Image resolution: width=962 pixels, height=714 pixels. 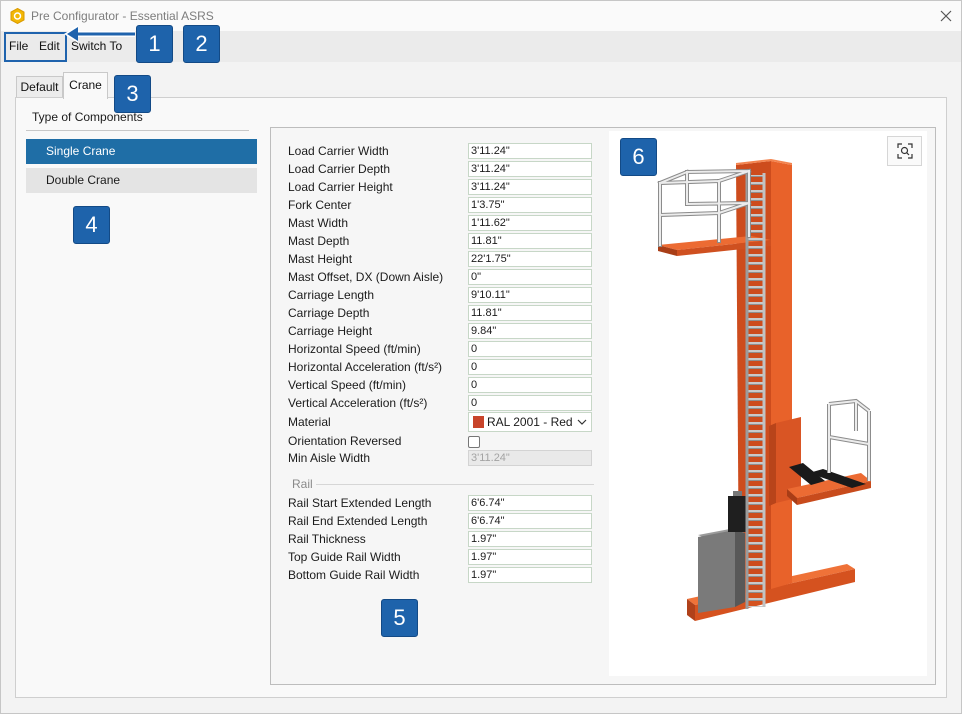 What do you see at coordinates (737, 511) in the screenshot?
I see `crane-motor-box` at bounding box center [737, 511].